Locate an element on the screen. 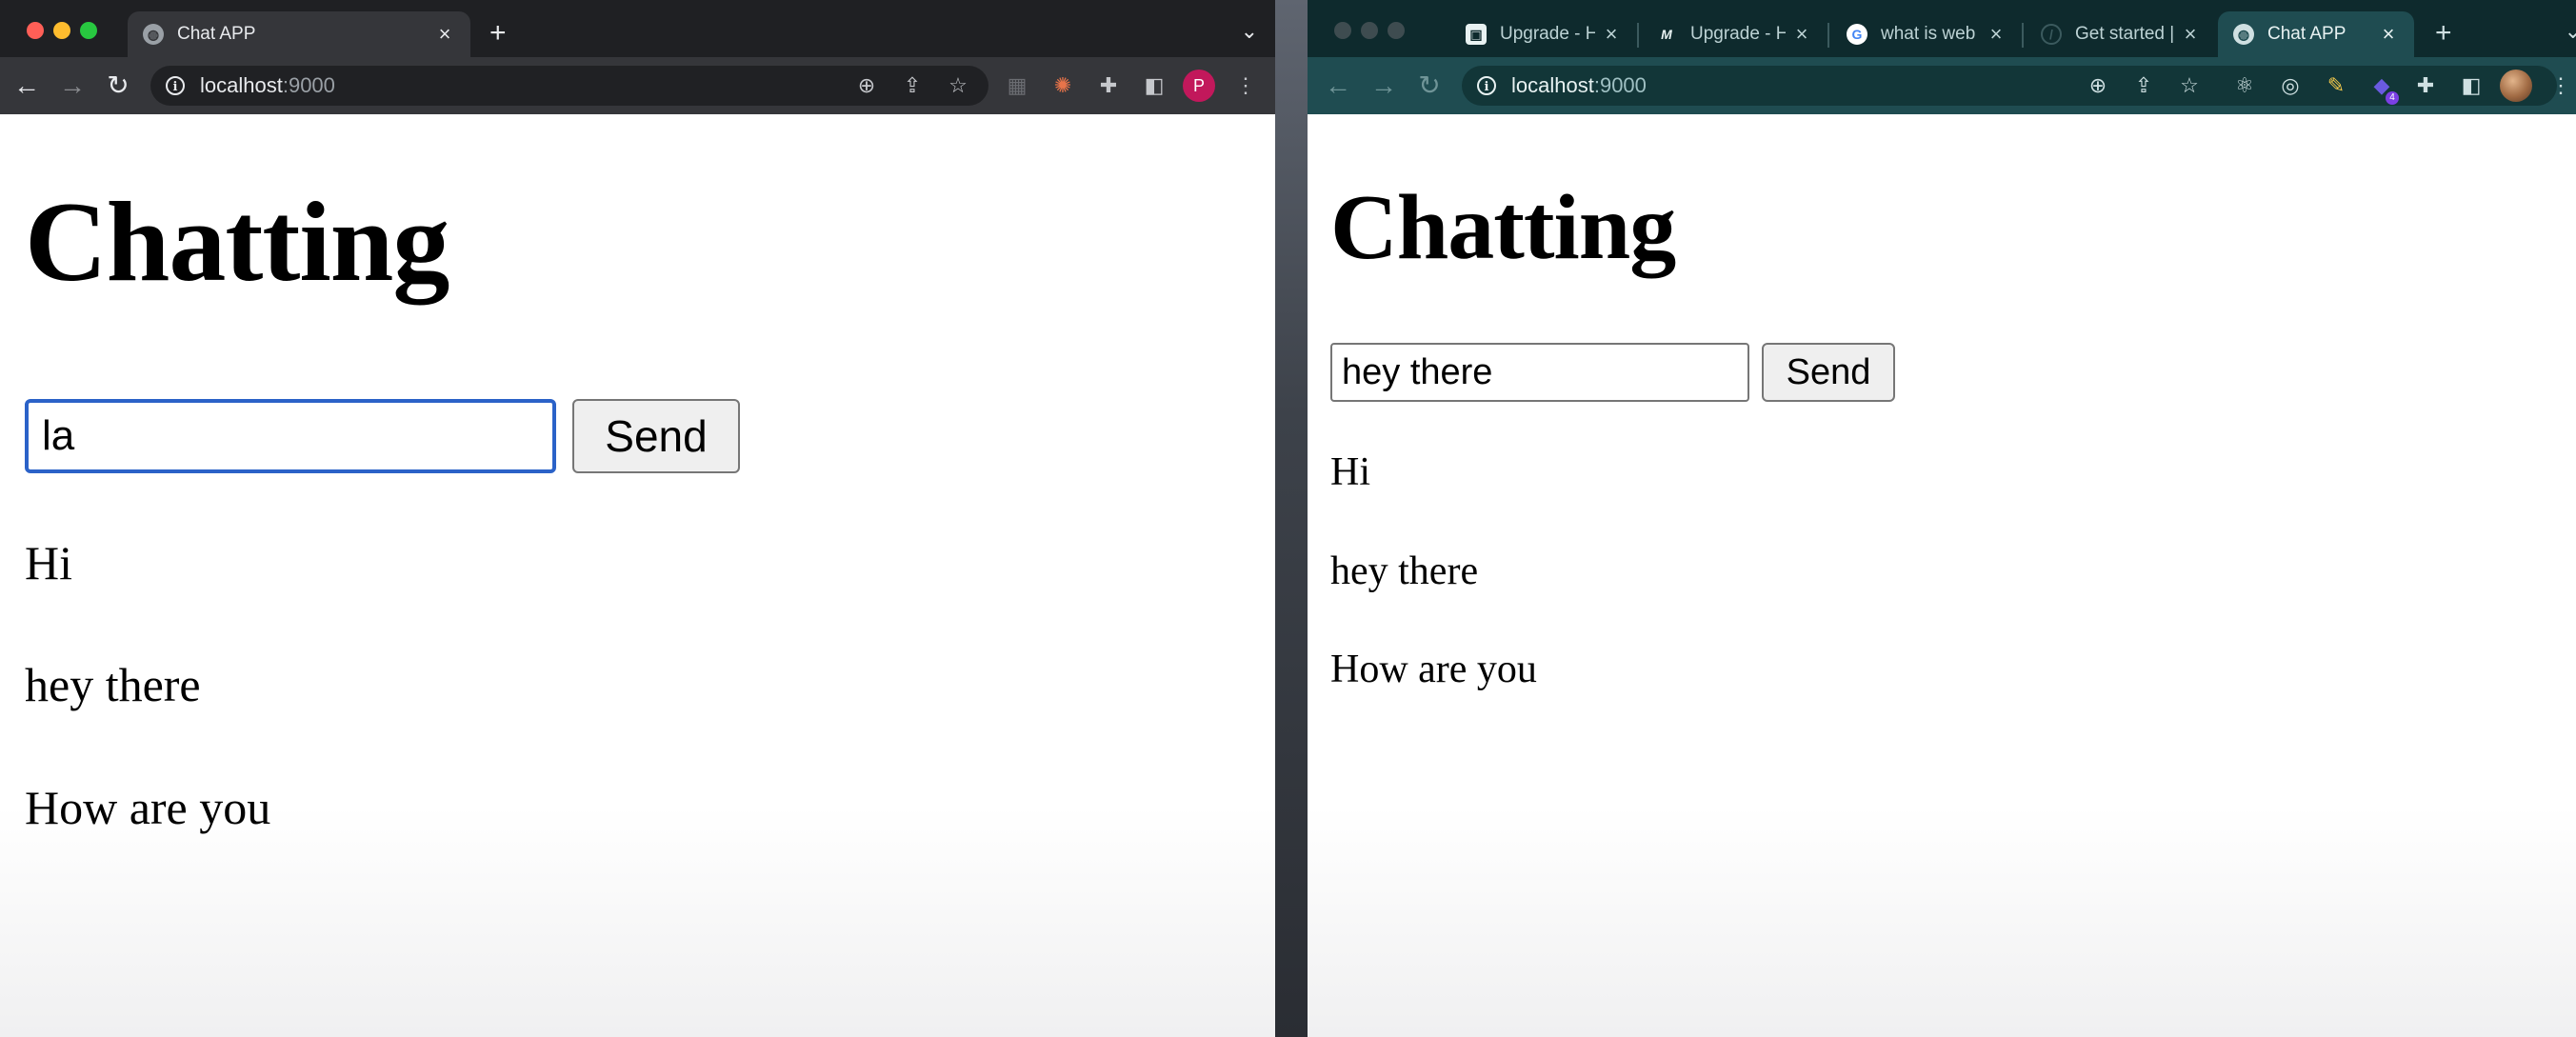 The height and width of the screenshot is (1037, 2576). tab-upgrade-1: ▣ Upgrade - H × is located at coordinates (1543, 34).